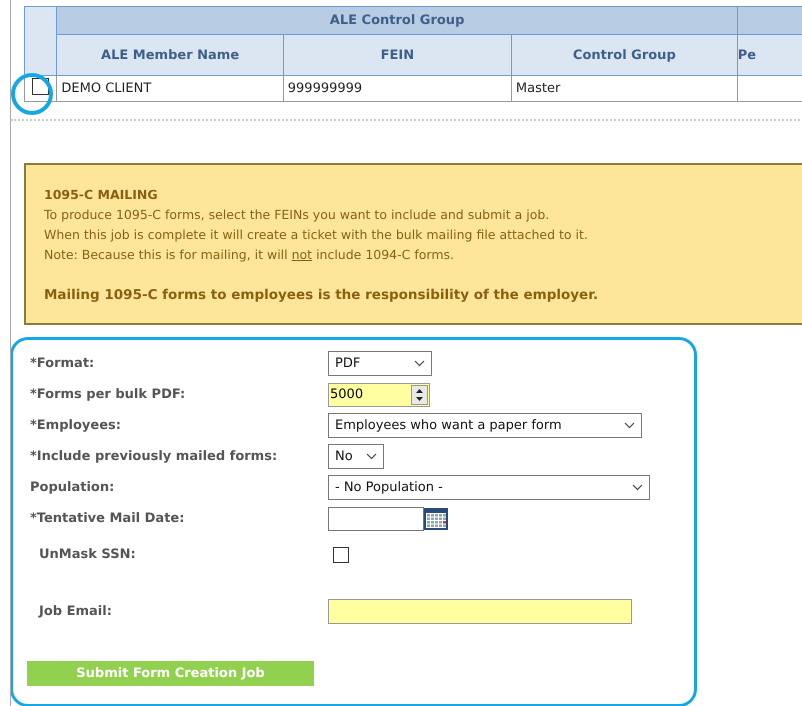  Describe the element at coordinates (485, 425) in the screenshot. I see `dropdown: Employees who want a paper form` at that location.